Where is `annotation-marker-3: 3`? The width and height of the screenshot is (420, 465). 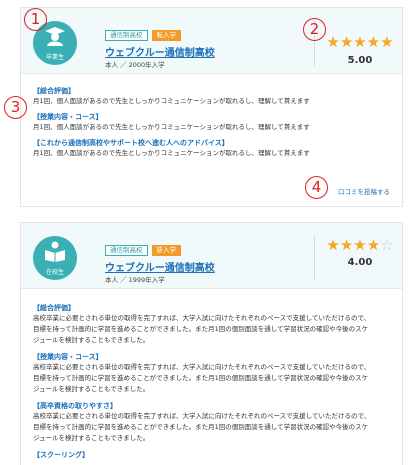
annotation-marker-3: 3 is located at coordinates (15, 107).